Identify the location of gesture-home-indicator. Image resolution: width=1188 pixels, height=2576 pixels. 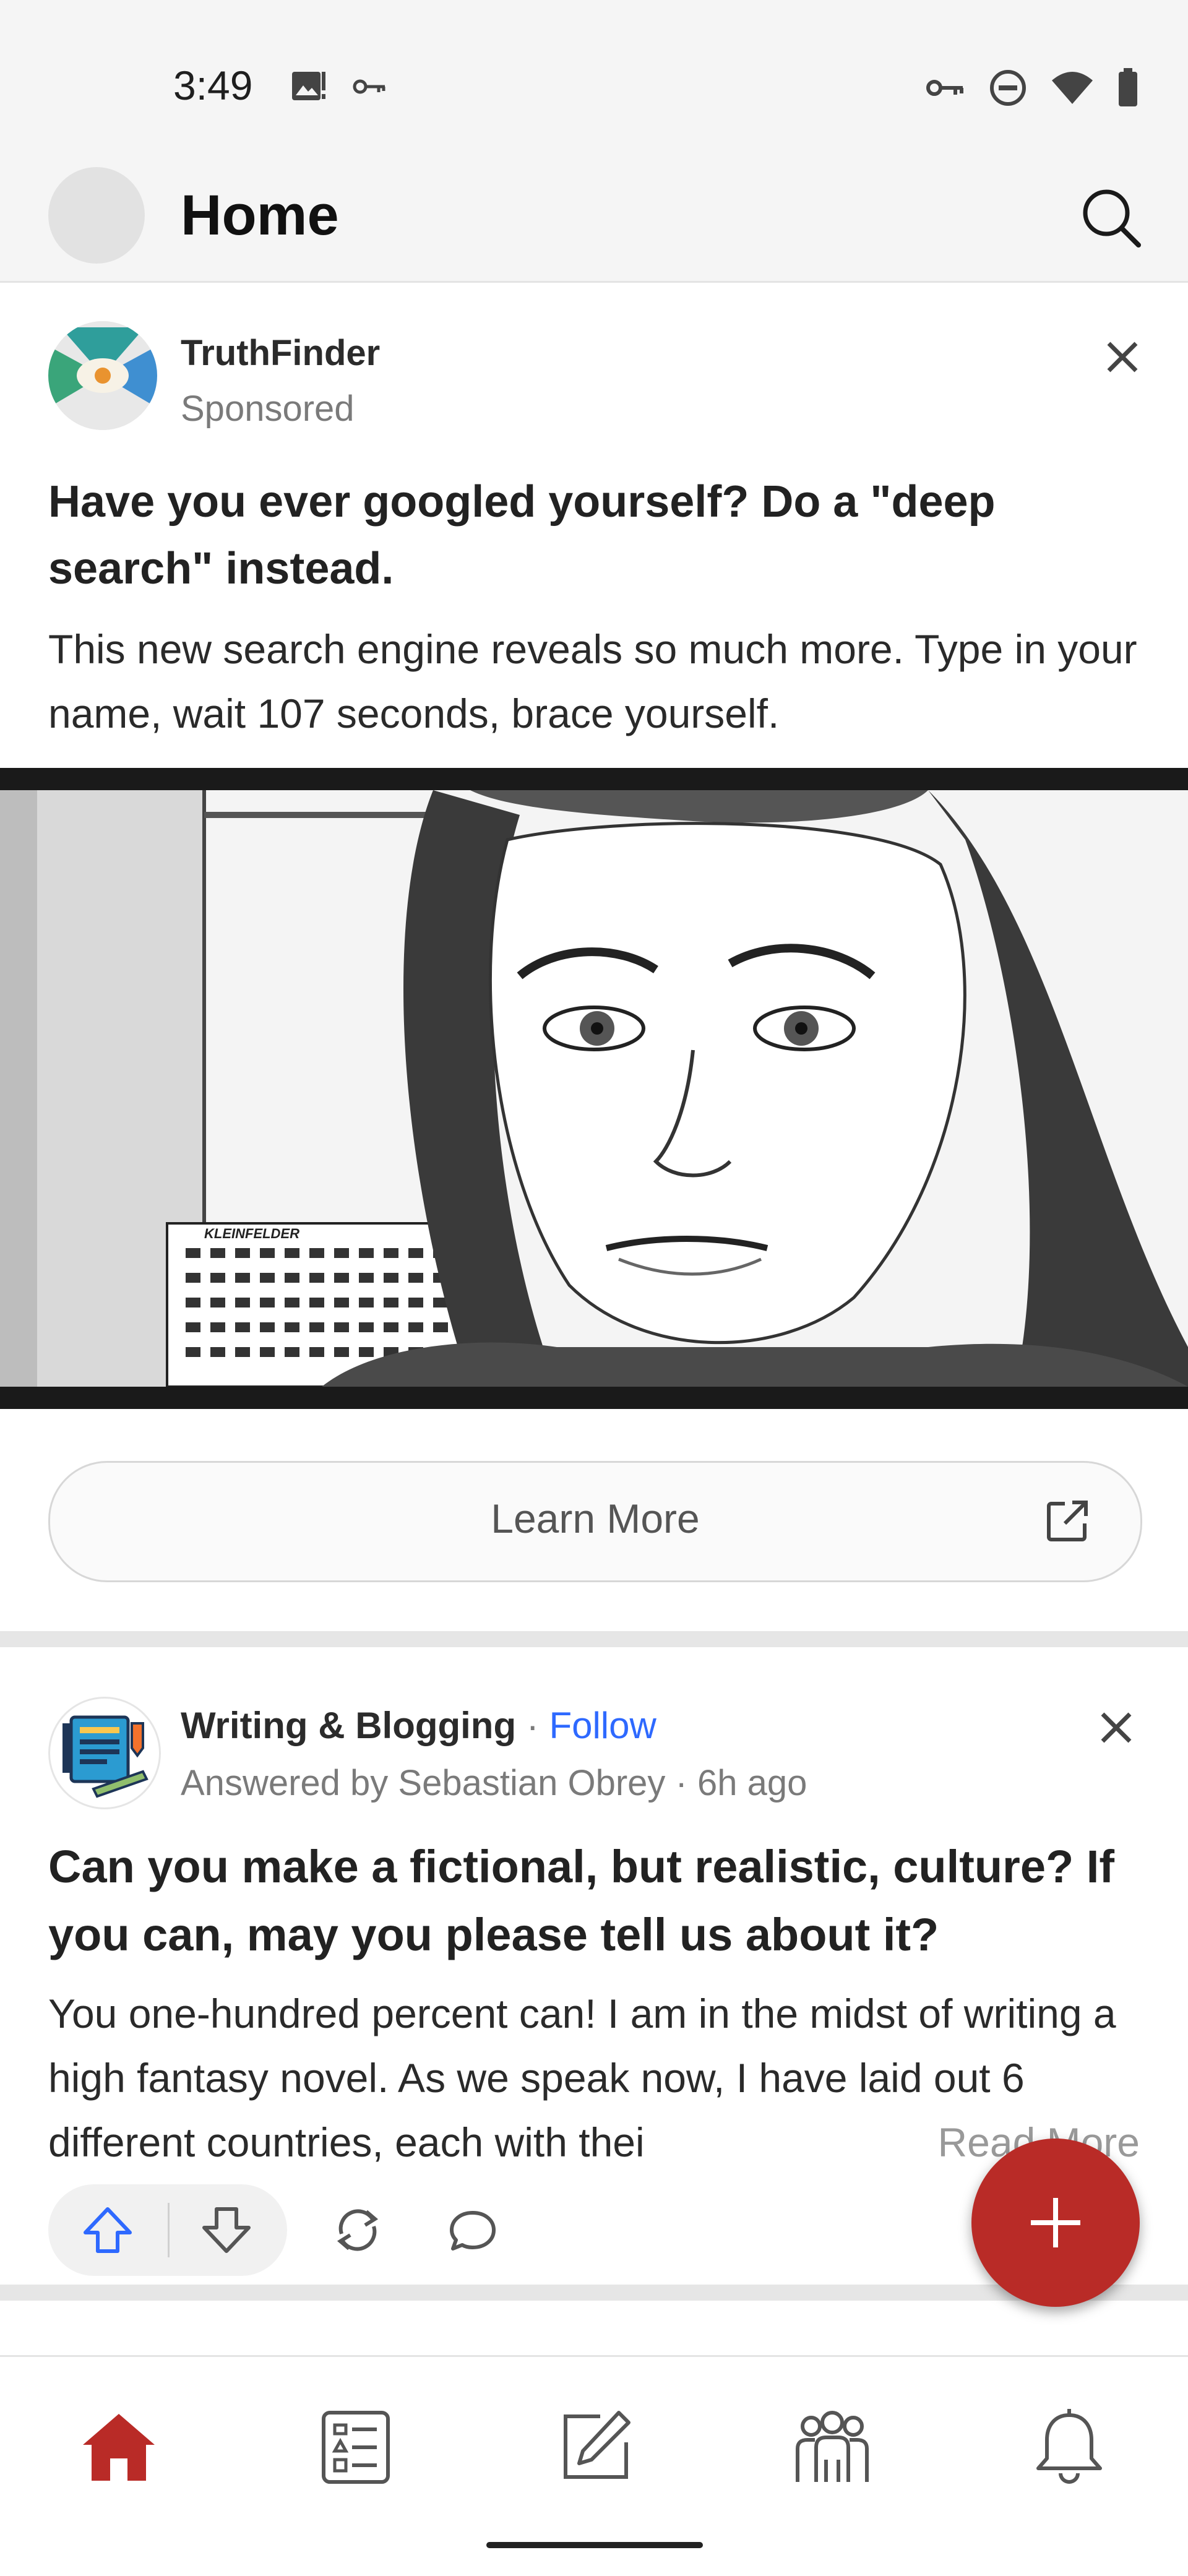
(594, 2545).